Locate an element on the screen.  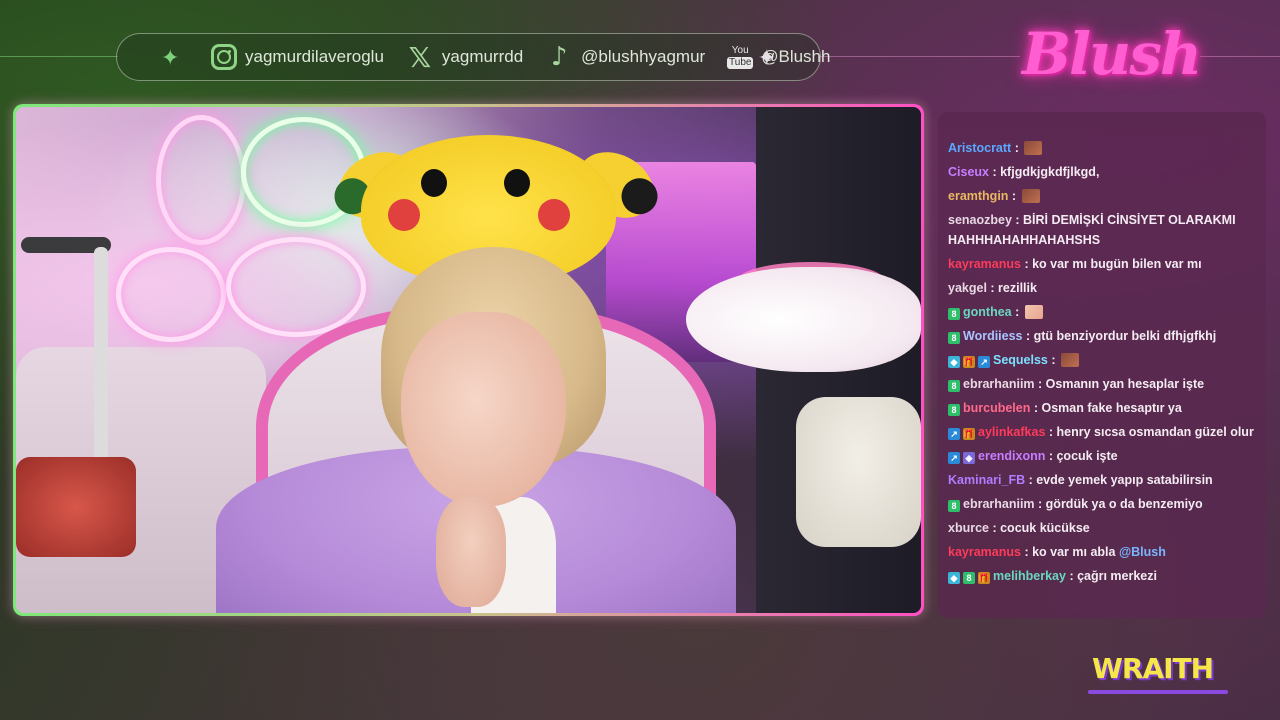
social-youtube: You Tube @Blushh is located at coordinates (778, 57).